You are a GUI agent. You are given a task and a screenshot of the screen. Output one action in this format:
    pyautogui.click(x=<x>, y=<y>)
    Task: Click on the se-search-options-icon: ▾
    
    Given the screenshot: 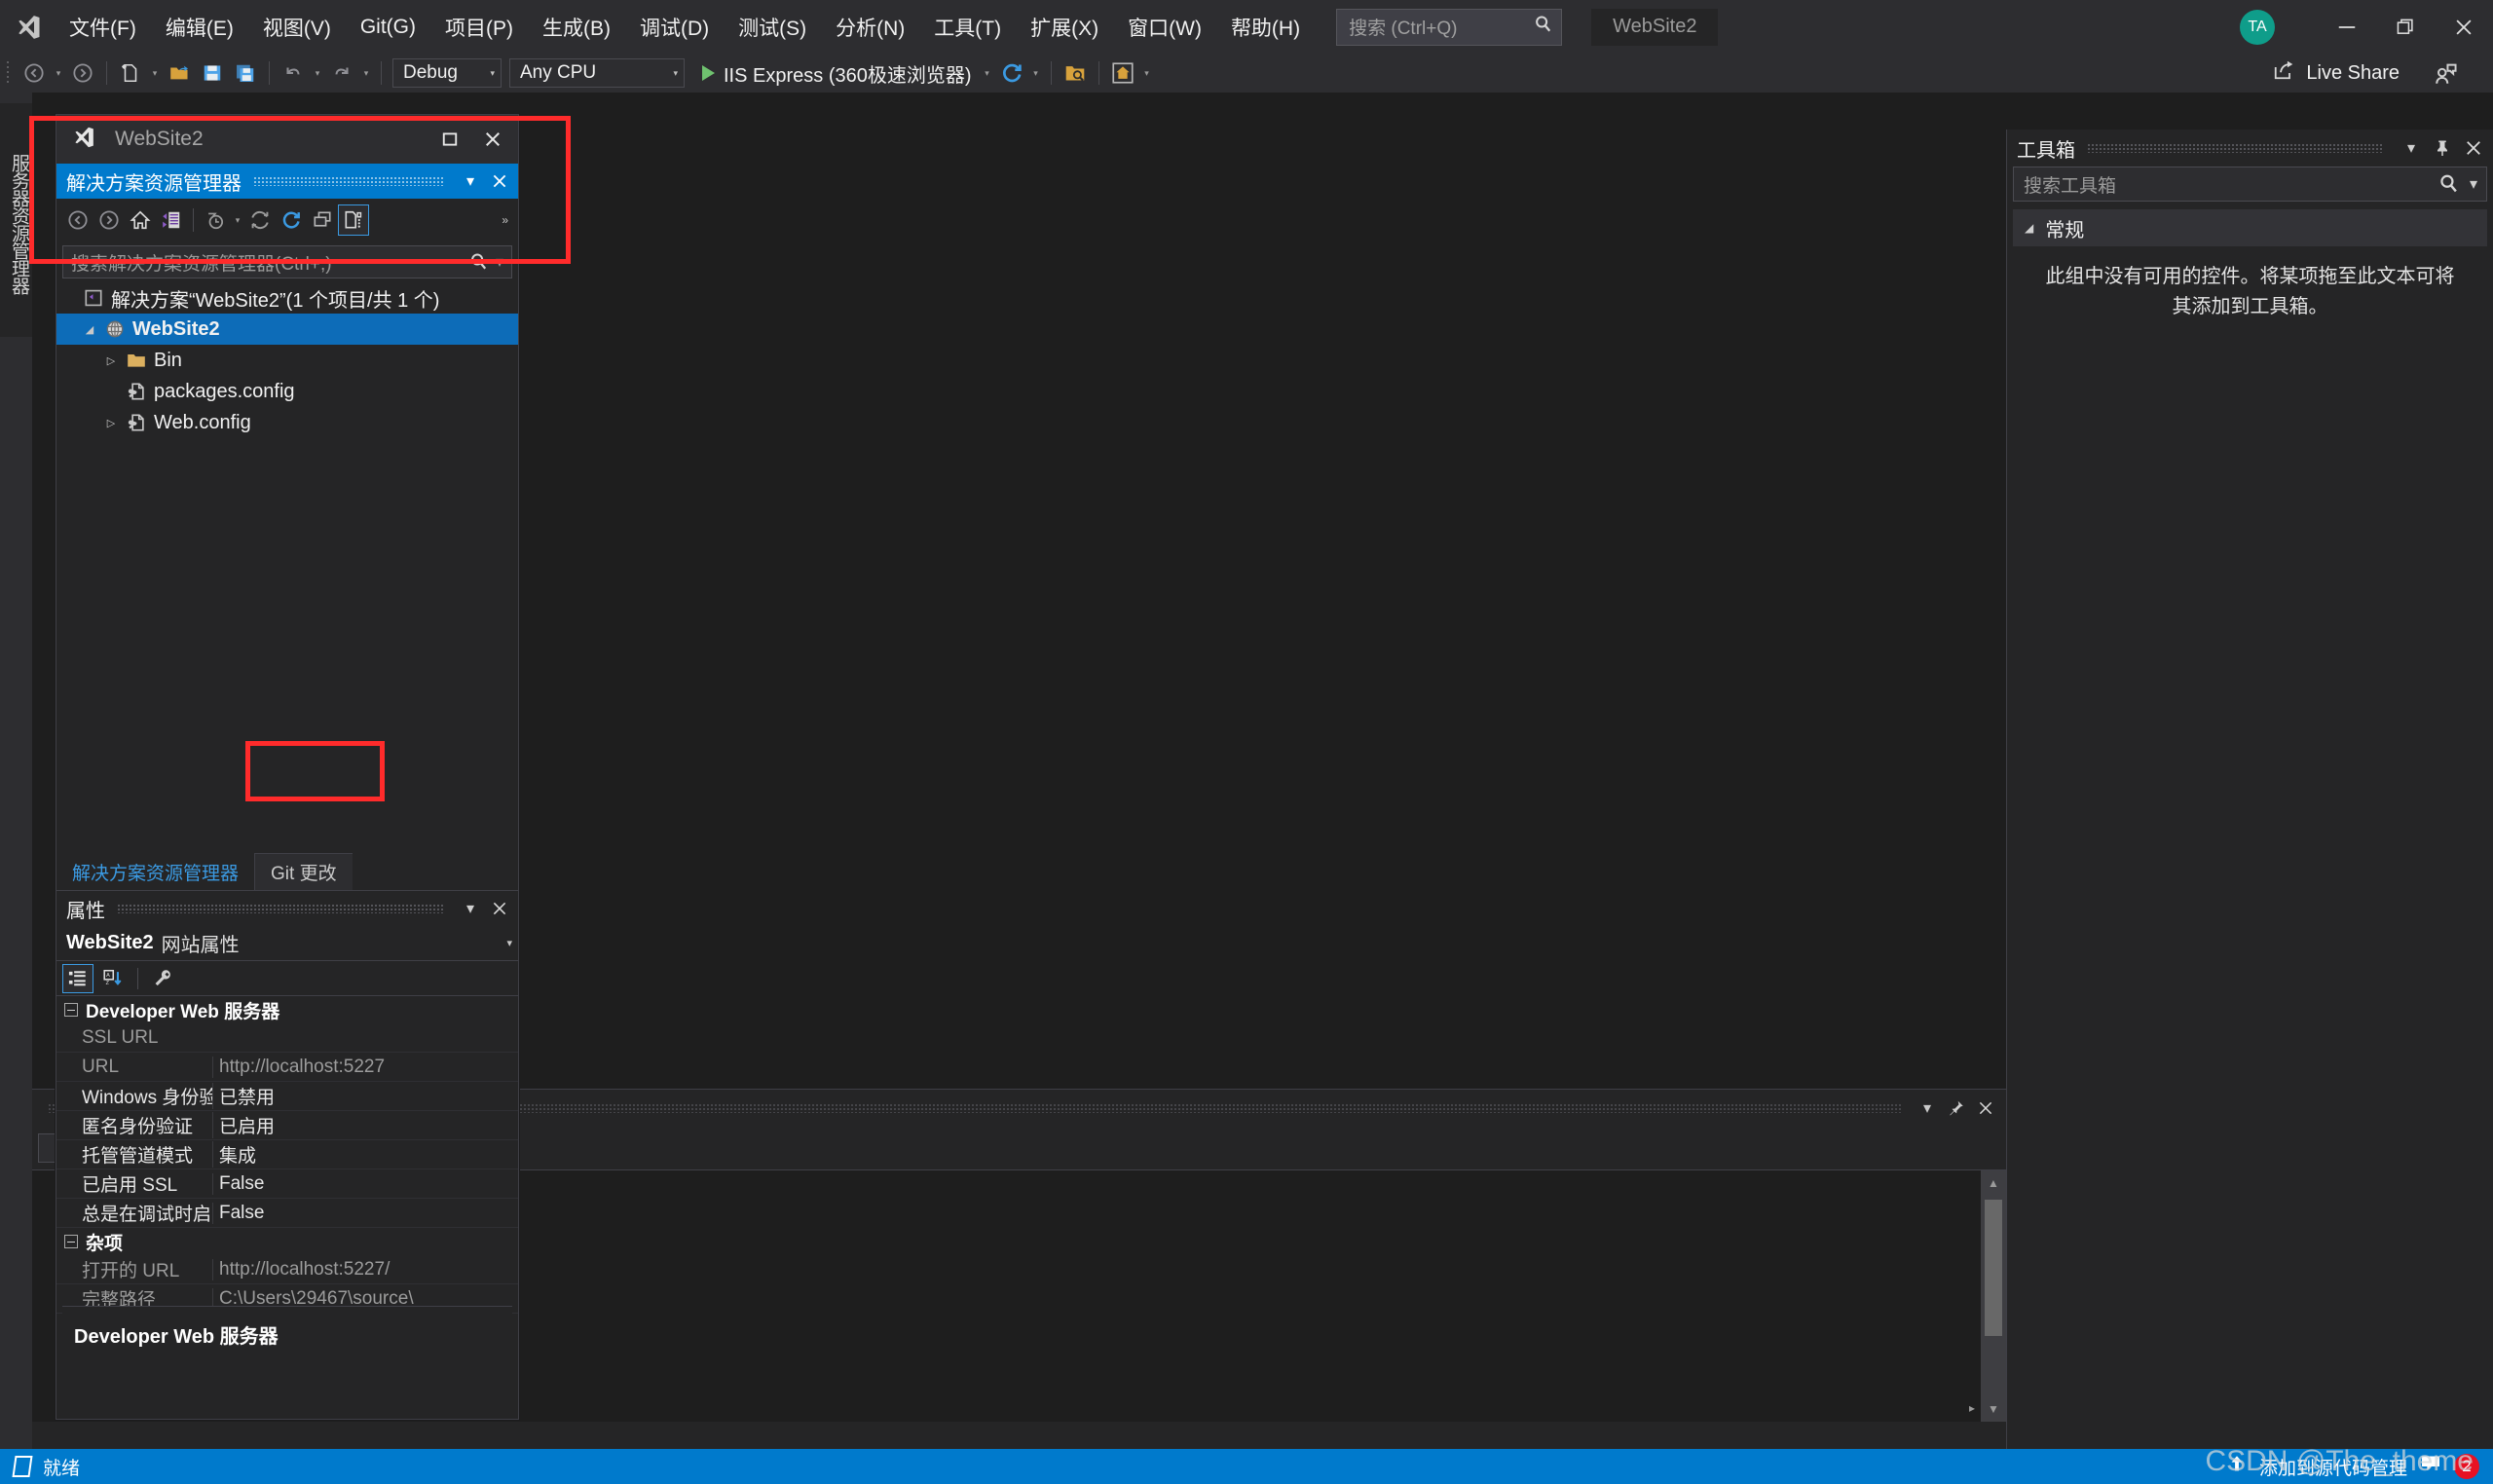 What is the action you would take?
    pyautogui.click(x=500, y=262)
    